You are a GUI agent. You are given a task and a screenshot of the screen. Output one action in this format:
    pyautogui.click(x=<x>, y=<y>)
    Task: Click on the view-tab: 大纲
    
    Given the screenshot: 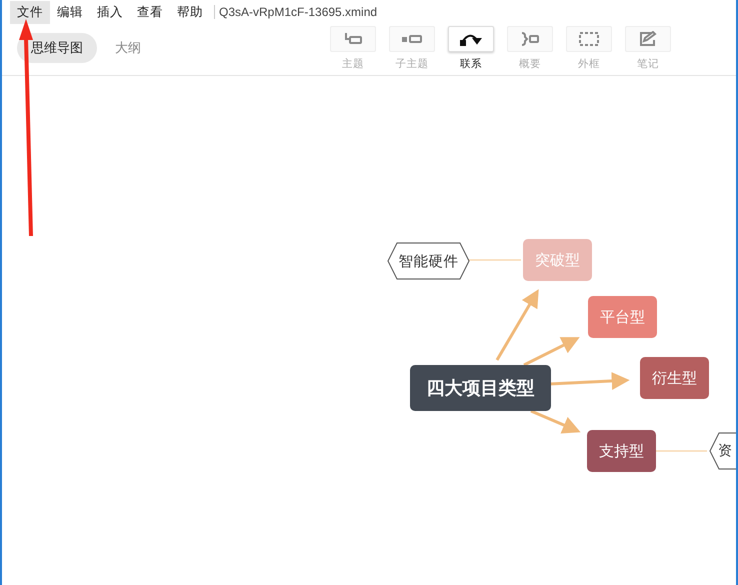 What is the action you would take?
    pyautogui.click(x=128, y=48)
    